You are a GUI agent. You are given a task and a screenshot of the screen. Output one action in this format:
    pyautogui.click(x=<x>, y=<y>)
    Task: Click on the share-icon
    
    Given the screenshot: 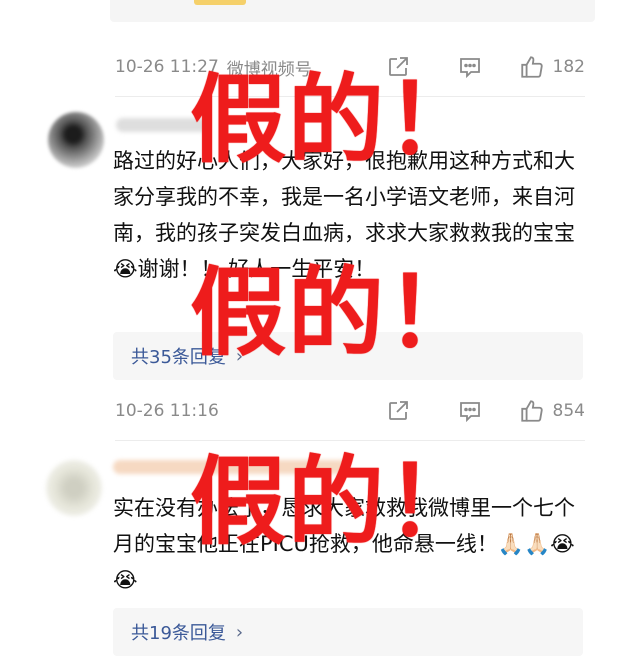 What is the action you would take?
    pyautogui.click(x=398, y=411)
    